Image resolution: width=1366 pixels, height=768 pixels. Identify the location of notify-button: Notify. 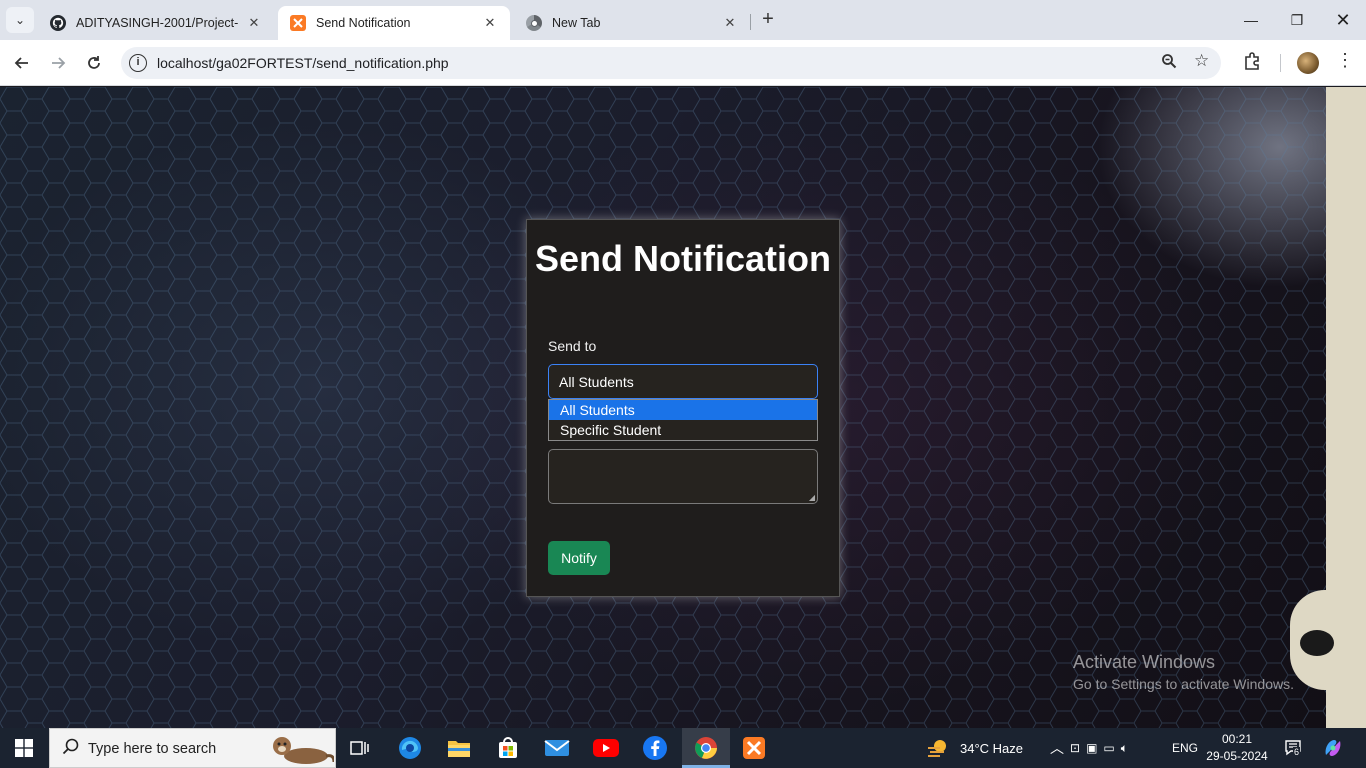
(579, 558).